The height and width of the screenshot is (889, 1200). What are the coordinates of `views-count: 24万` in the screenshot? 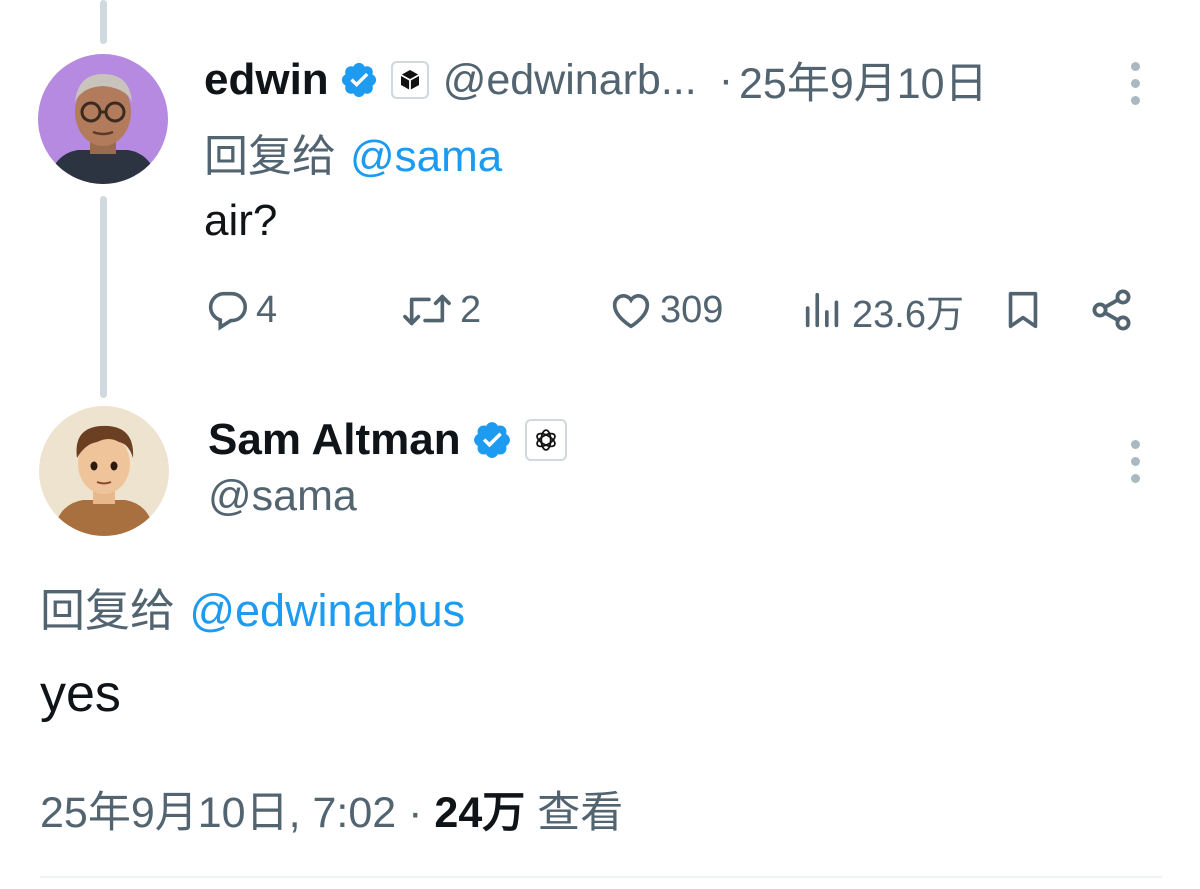 It's located at (479, 813).